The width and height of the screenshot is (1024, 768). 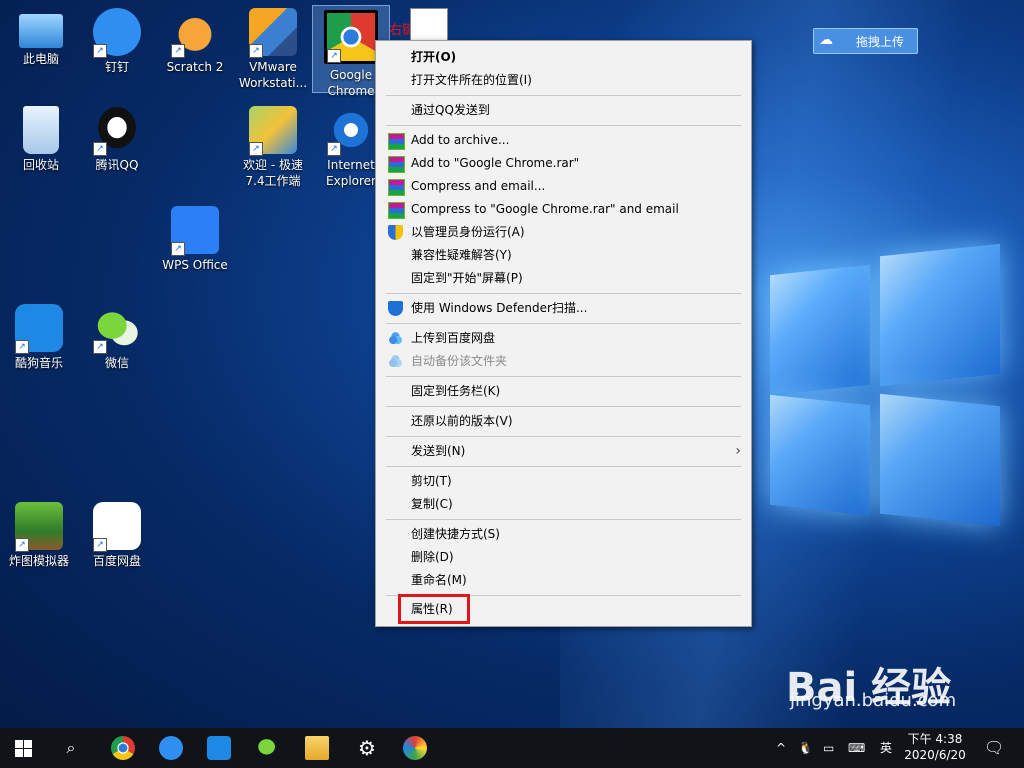 What do you see at coordinates (23, 748) in the screenshot?
I see `start-button` at bounding box center [23, 748].